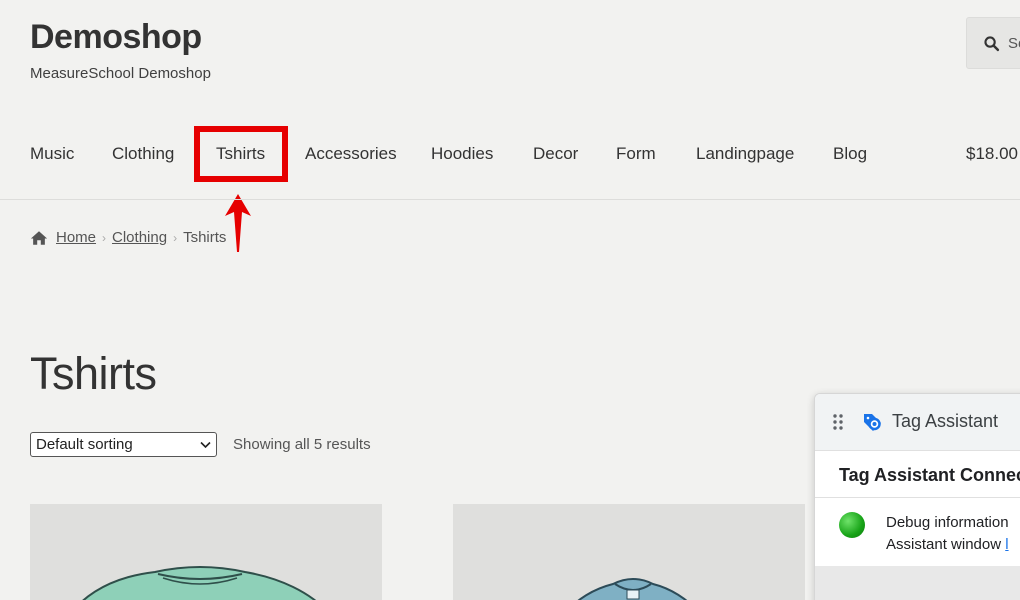 The image size is (1020, 600). Describe the element at coordinates (302, 444) in the screenshot. I see `result-count: Showing all 5 results` at that location.